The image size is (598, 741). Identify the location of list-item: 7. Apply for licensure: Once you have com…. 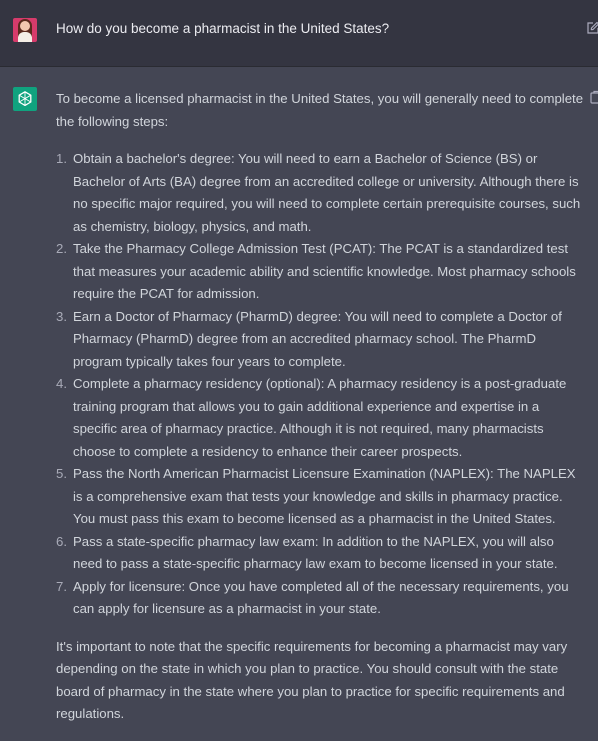
(320, 598).